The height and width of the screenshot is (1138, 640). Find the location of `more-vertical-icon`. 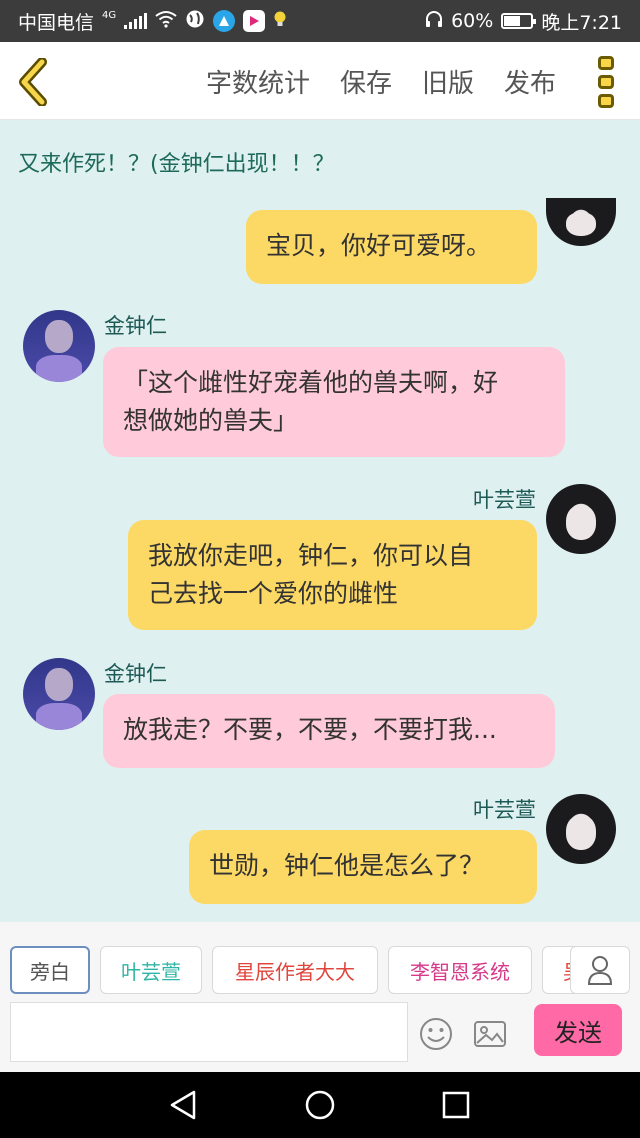

more-vertical-icon is located at coordinates (607, 82).